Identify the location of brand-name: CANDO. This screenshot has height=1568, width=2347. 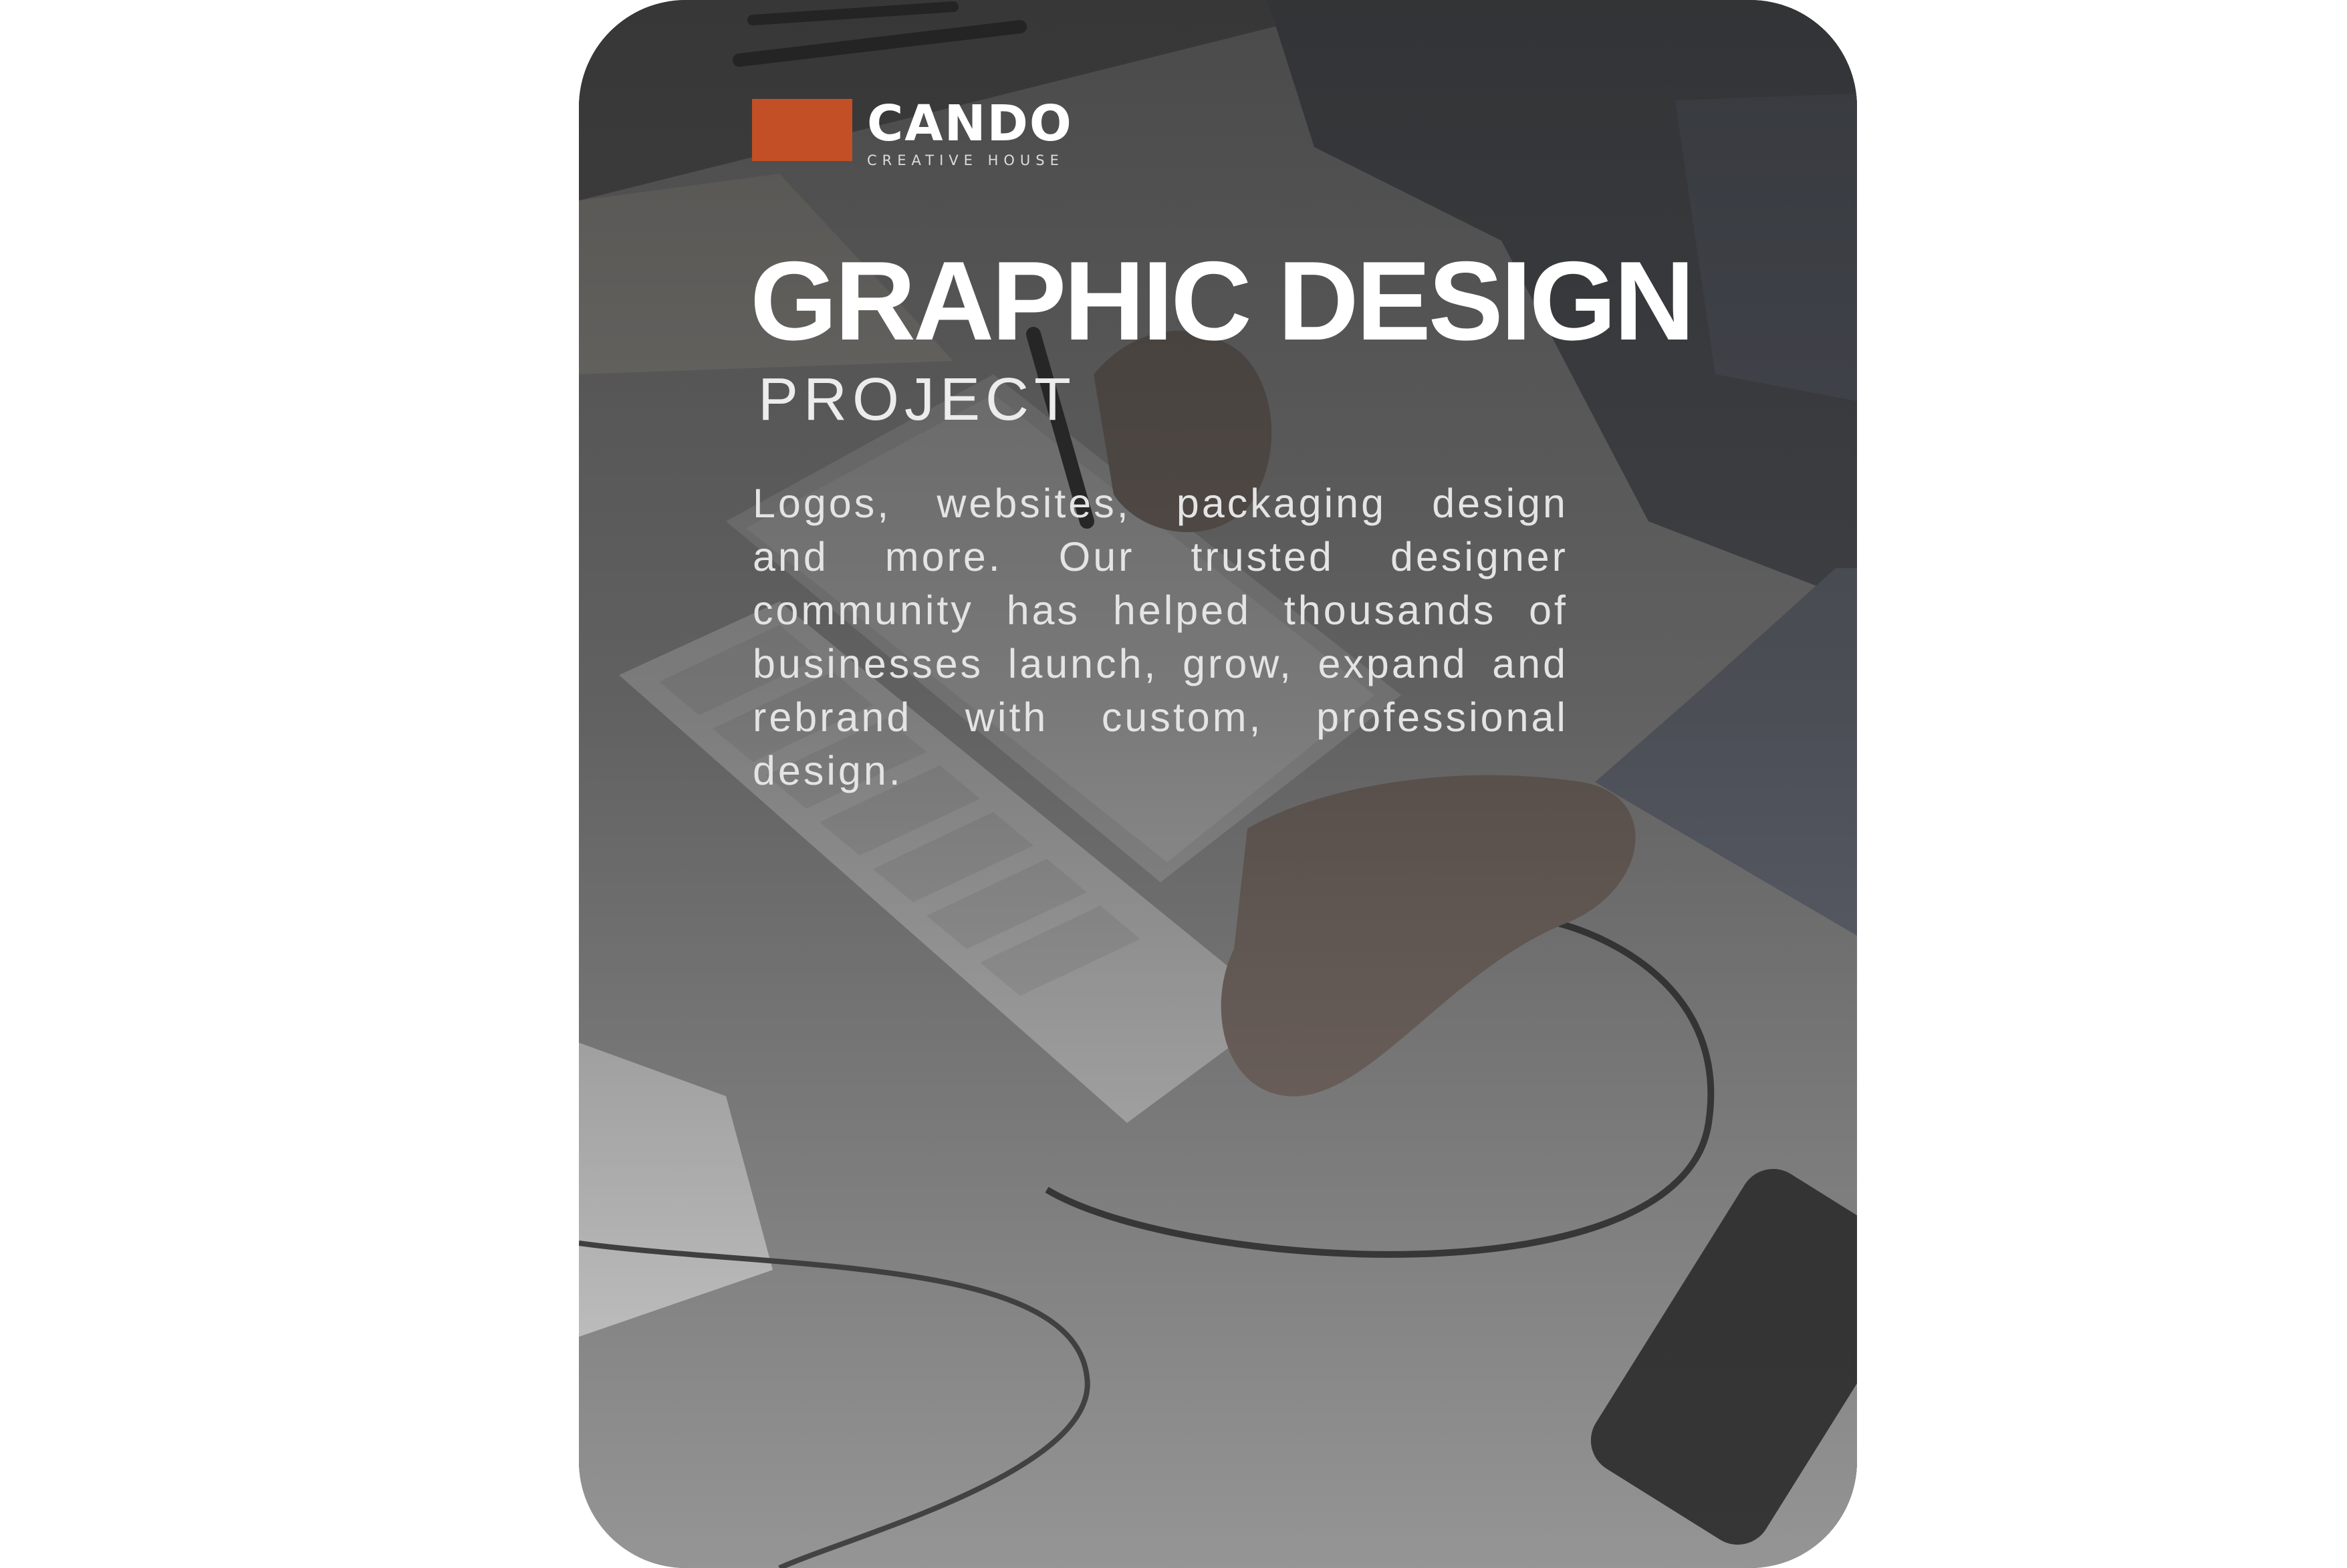
(970, 123).